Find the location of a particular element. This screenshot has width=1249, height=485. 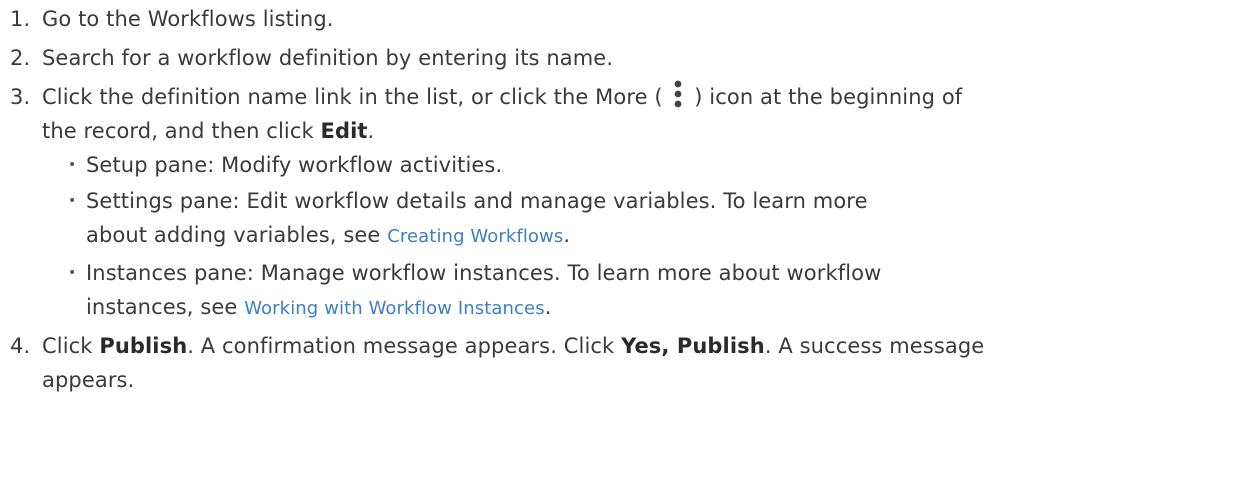

step-number: 2. is located at coordinates (20, 58).